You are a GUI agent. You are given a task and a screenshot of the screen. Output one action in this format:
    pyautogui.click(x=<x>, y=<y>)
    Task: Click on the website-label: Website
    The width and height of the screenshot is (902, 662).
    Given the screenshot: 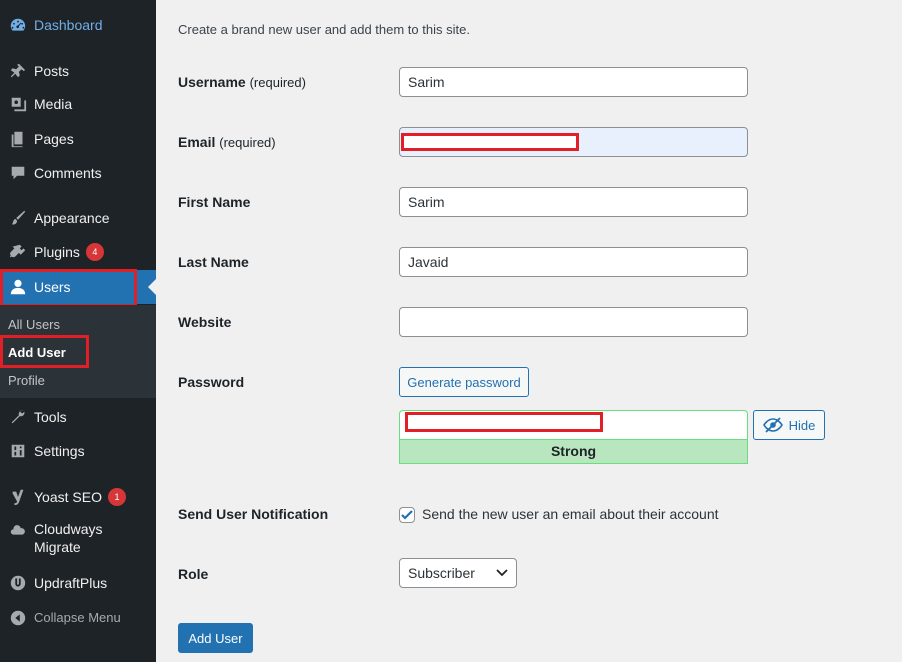 What is the action you would take?
    pyautogui.click(x=205, y=322)
    